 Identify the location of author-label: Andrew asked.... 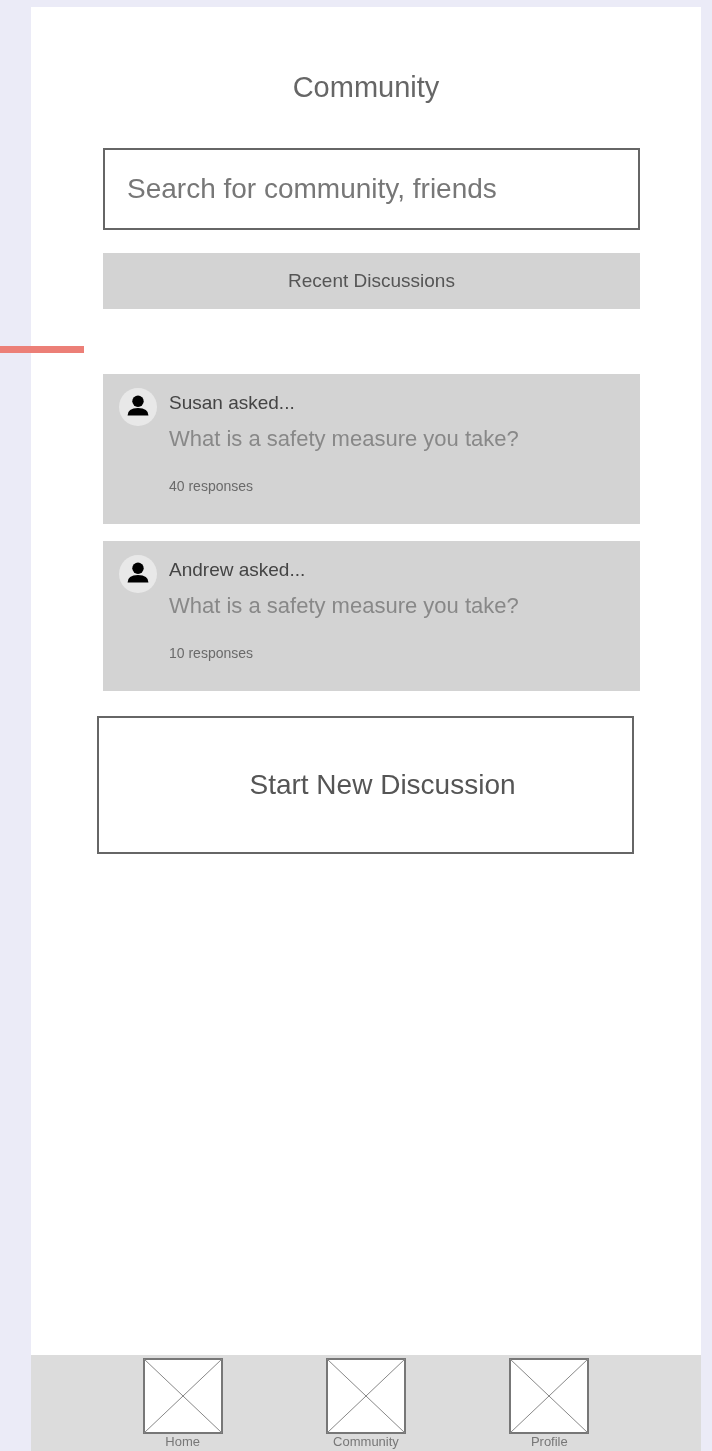
(238, 570).